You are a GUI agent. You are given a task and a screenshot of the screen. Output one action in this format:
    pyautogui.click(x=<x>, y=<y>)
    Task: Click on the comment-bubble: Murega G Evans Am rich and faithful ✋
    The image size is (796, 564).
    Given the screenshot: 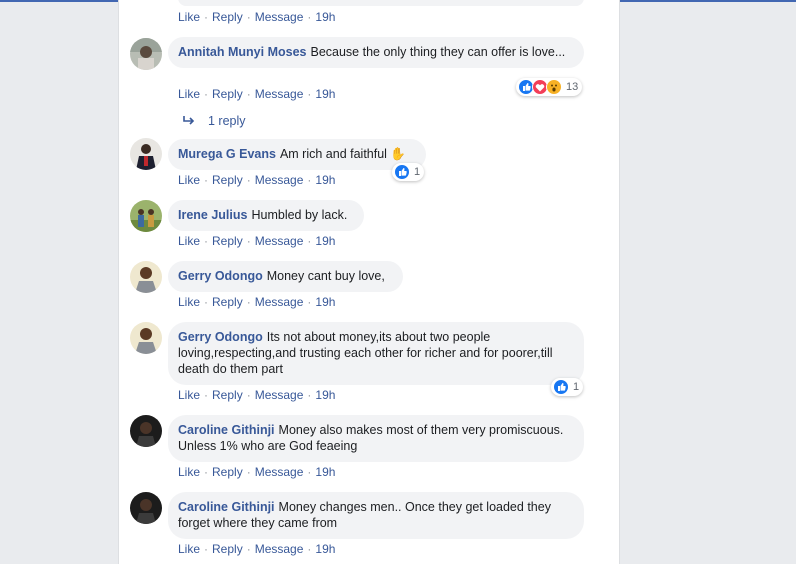 What is the action you would take?
    pyautogui.click(x=297, y=154)
    